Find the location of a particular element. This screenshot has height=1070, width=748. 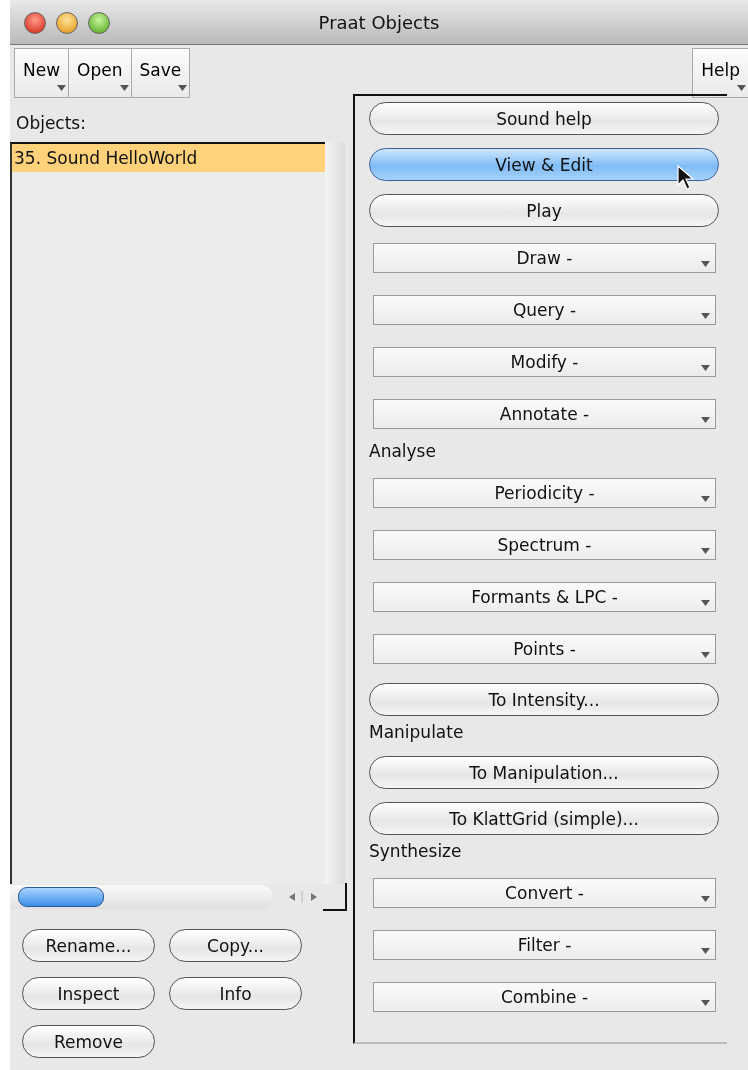

section-heading: Analyse is located at coordinates (402, 451).